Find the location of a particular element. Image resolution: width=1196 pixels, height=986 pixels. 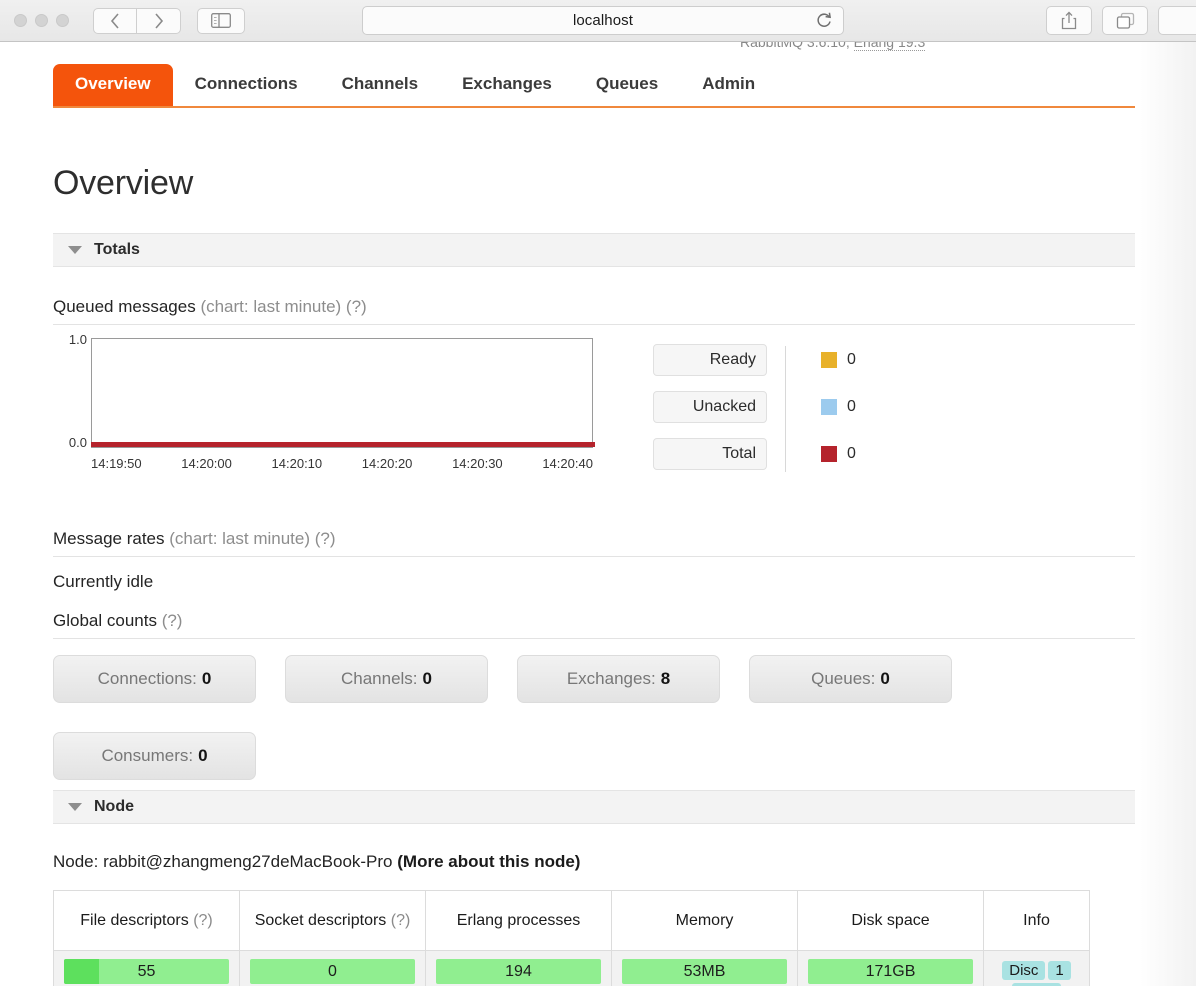

table-row: 55 256 available 0 138 available 194 is located at coordinates (571, 968).